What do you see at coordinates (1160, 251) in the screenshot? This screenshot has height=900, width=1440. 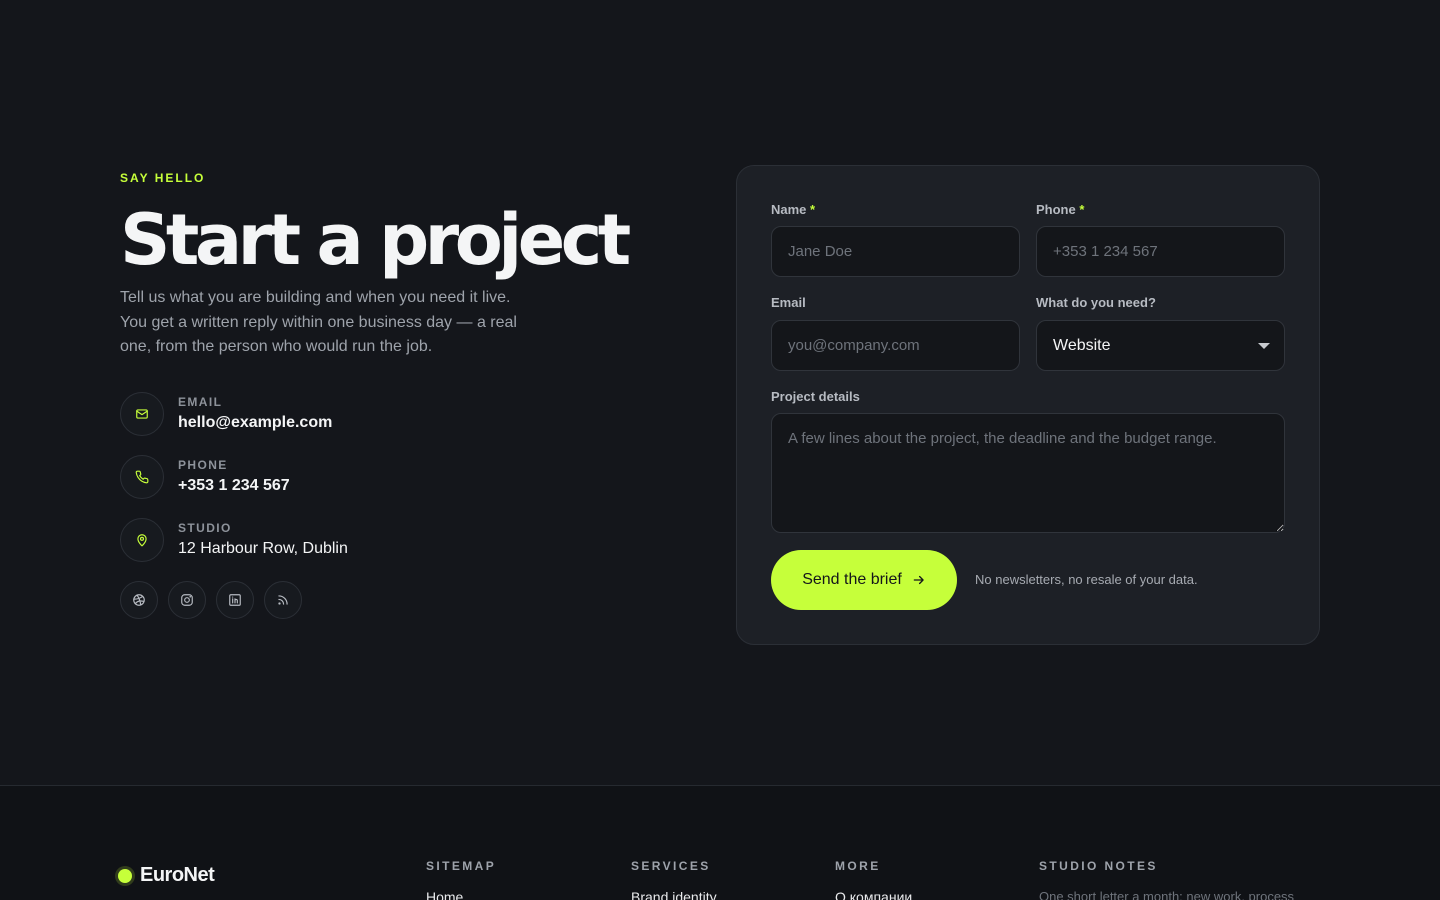 I see `phone-input` at bounding box center [1160, 251].